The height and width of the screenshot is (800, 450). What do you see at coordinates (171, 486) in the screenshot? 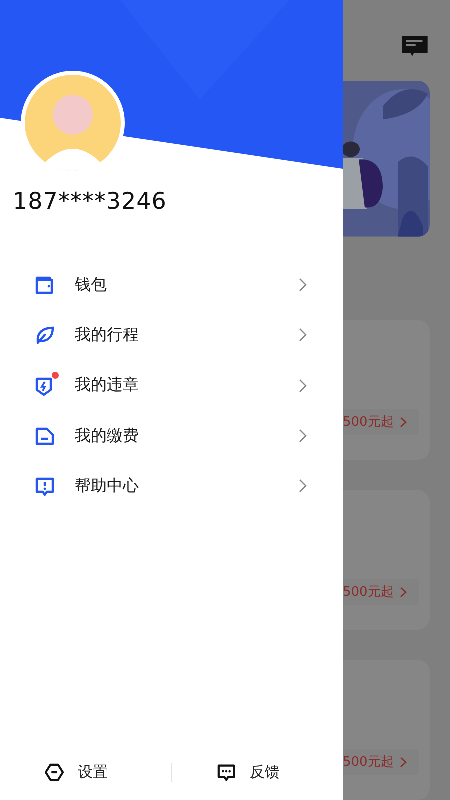
I see `menu-item: 帮助中心` at bounding box center [171, 486].